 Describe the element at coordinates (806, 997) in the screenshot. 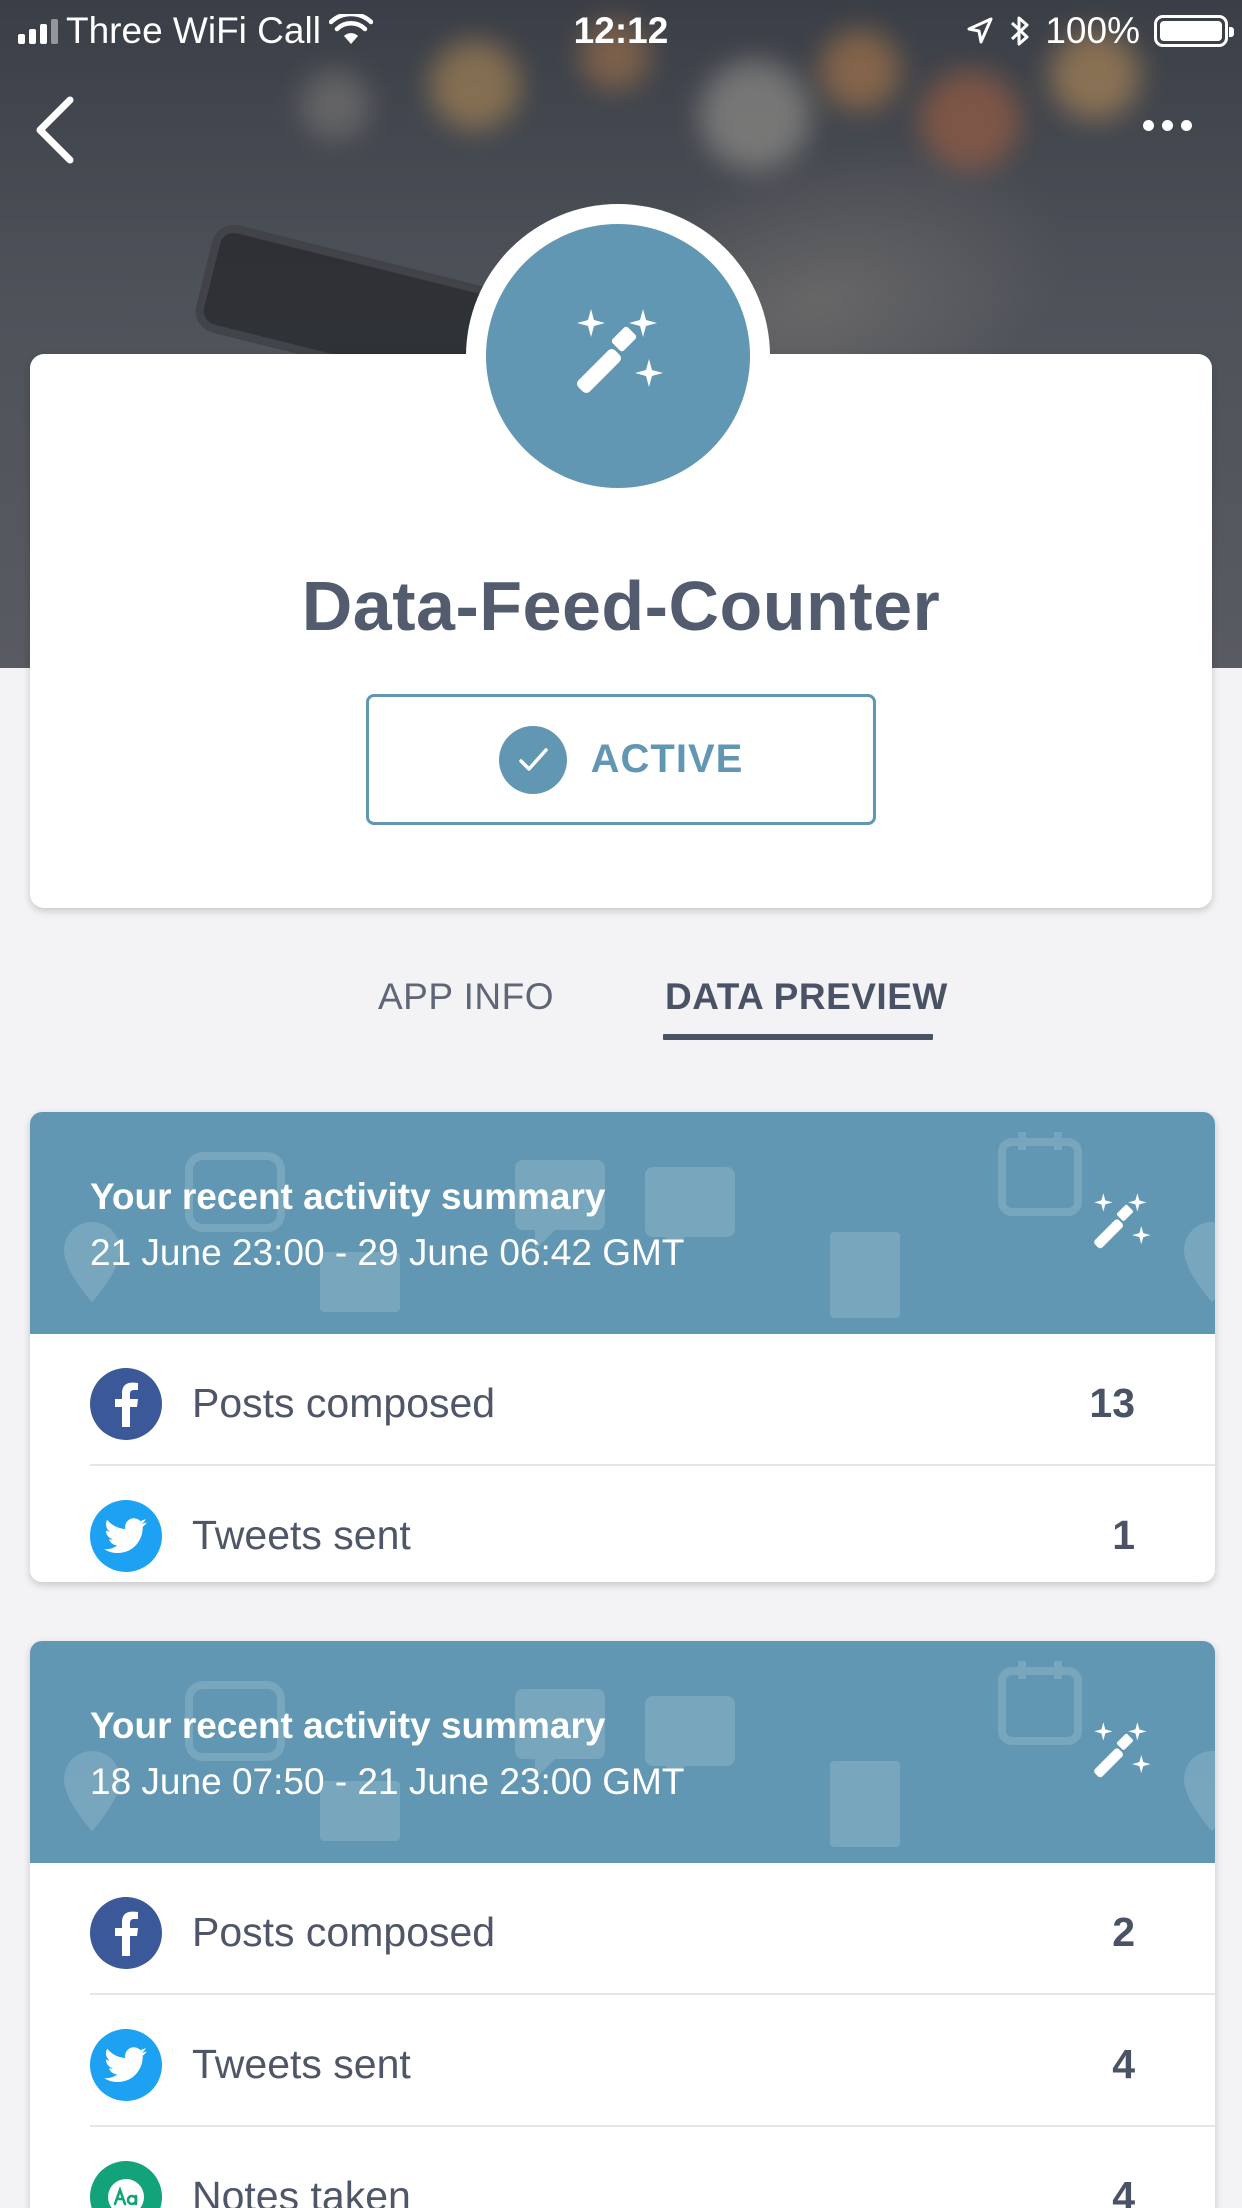

I see `tab-data-preview: DATA PREVIEW` at that location.